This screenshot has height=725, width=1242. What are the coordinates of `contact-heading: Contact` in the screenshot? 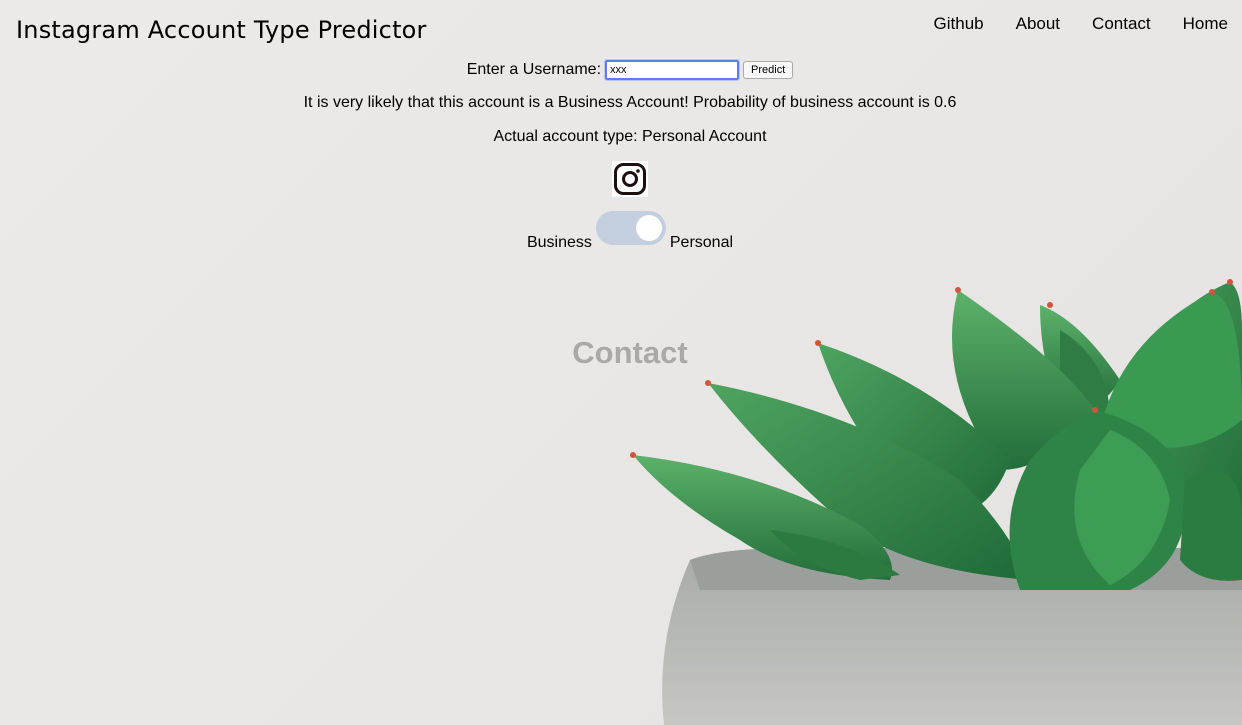 It's located at (630, 352).